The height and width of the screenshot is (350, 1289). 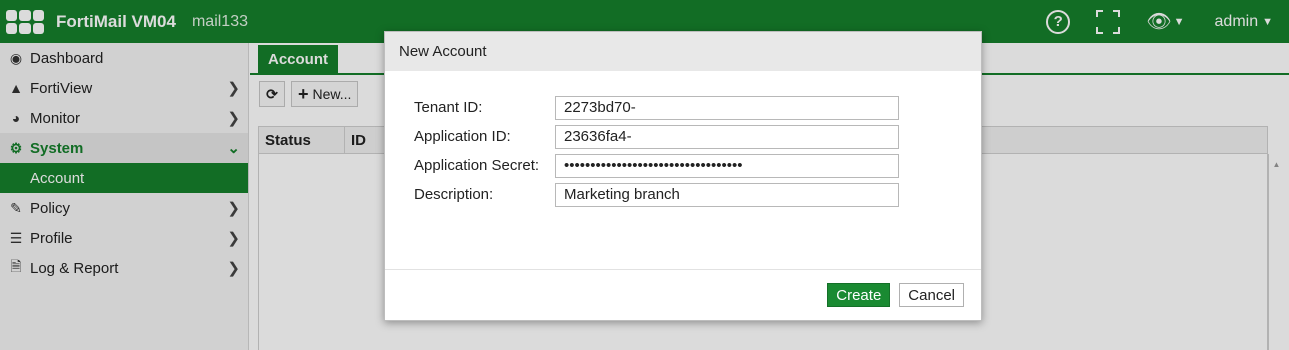 What do you see at coordinates (462, 136) in the screenshot?
I see `application-id-label: Application ID:` at bounding box center [462, 136].